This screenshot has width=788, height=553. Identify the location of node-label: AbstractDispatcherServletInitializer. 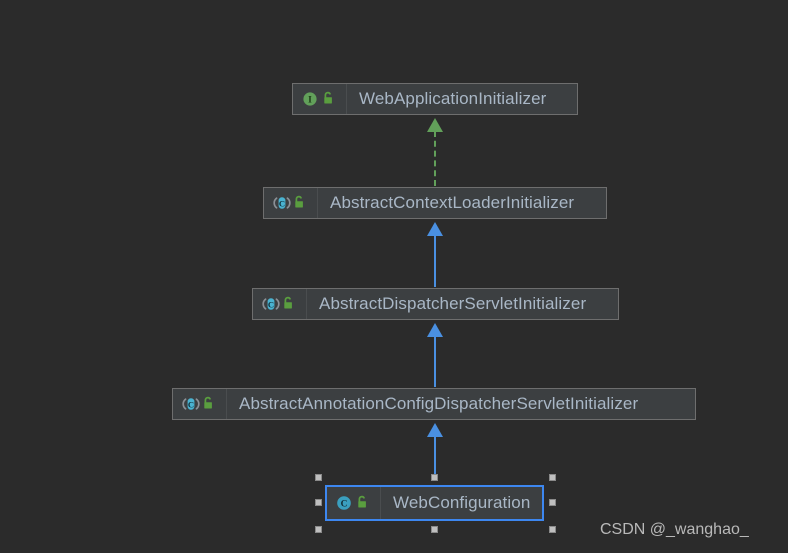
(453, 303).